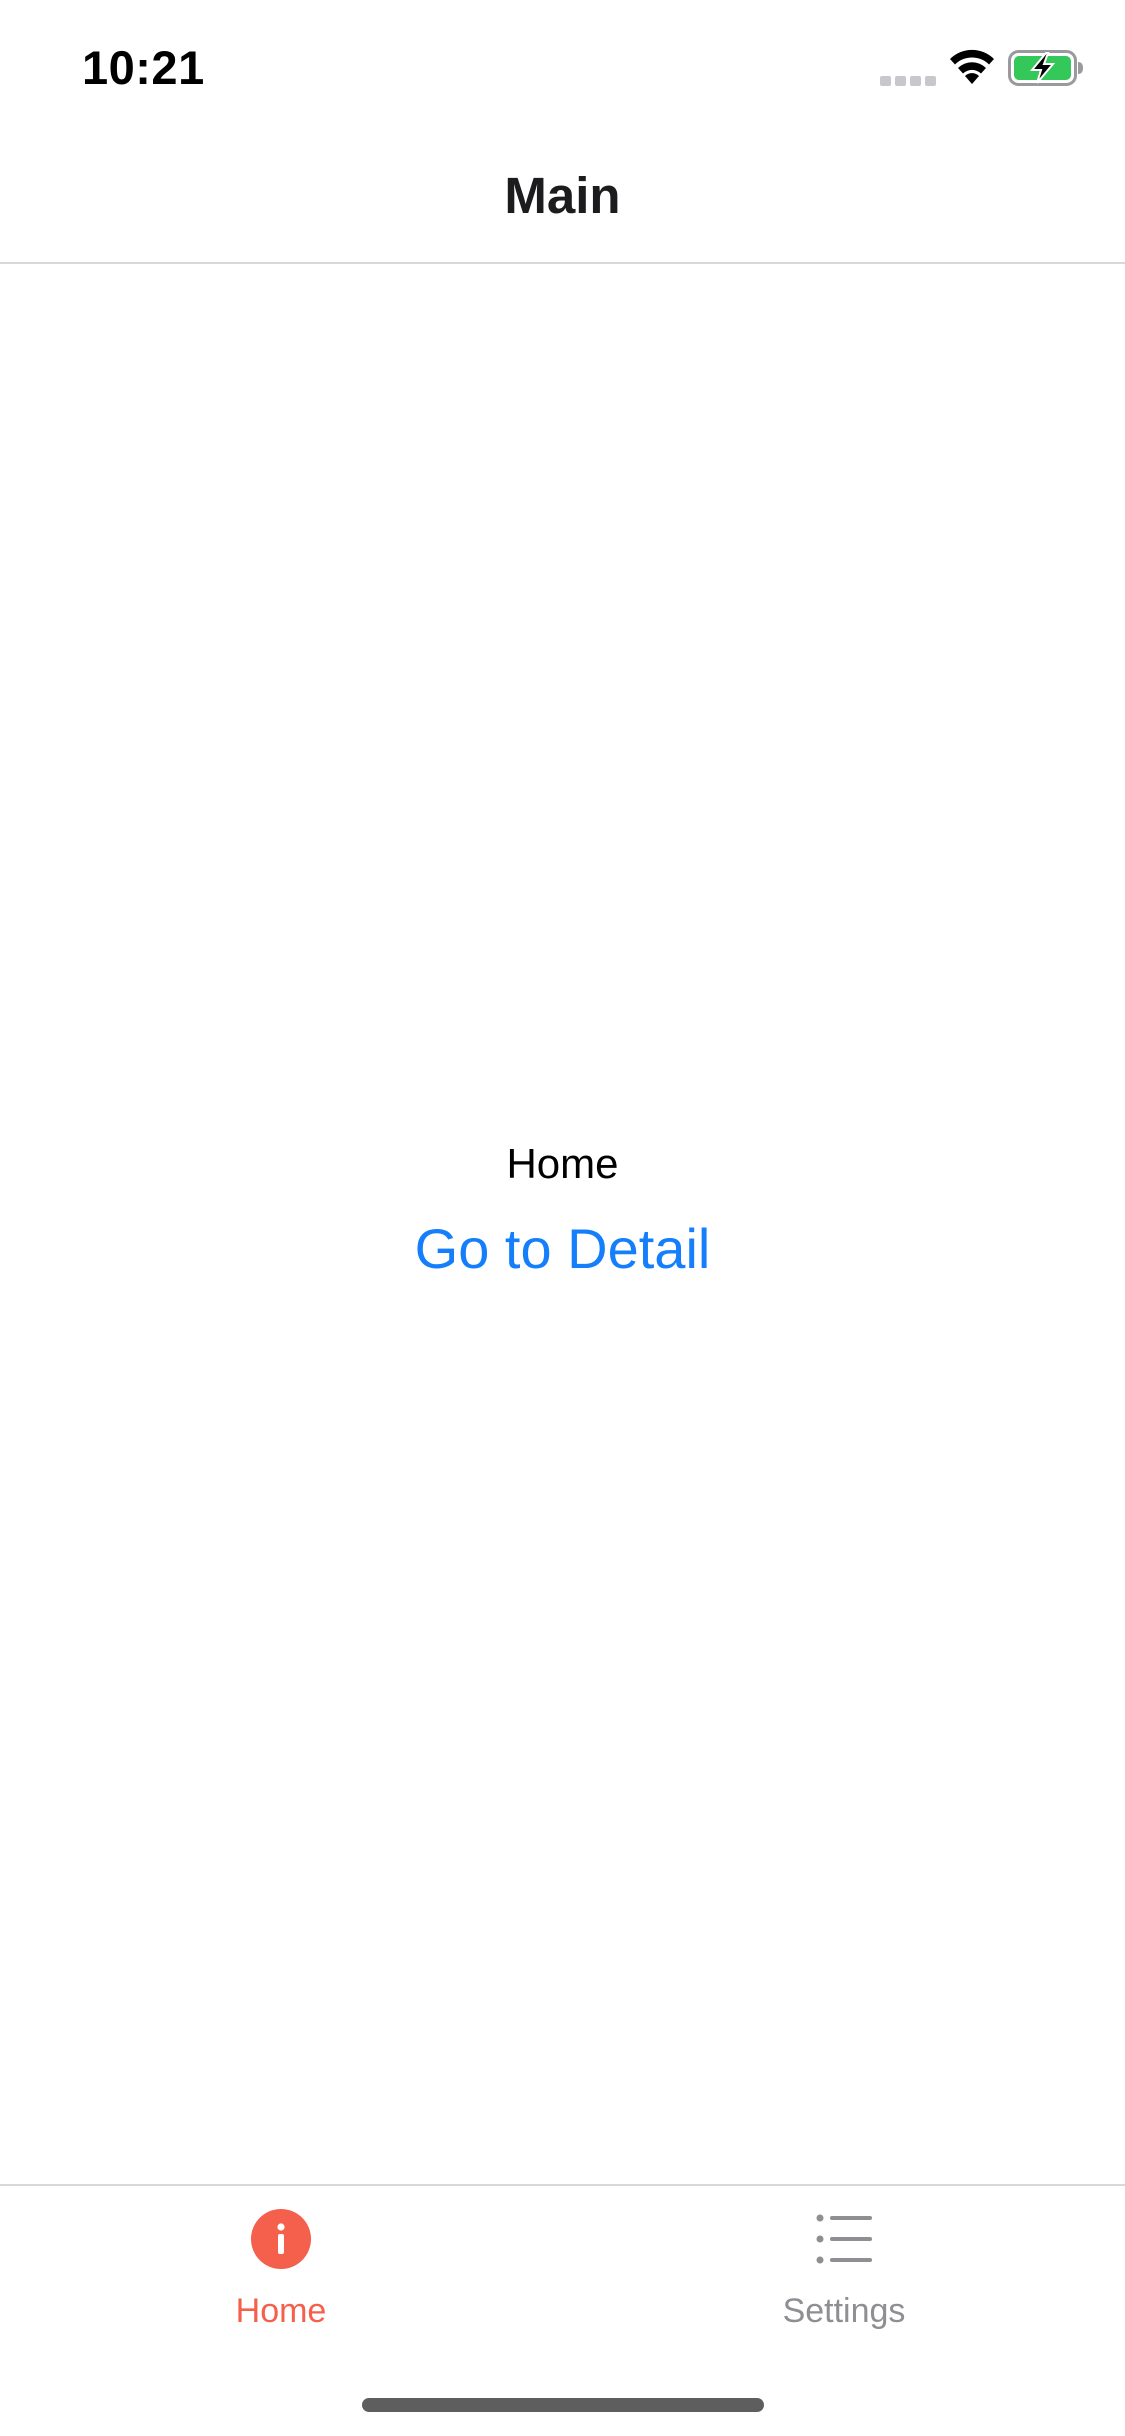 The image size is (1125, 2436). I want to click on page-title: Main, so click(562, 195).